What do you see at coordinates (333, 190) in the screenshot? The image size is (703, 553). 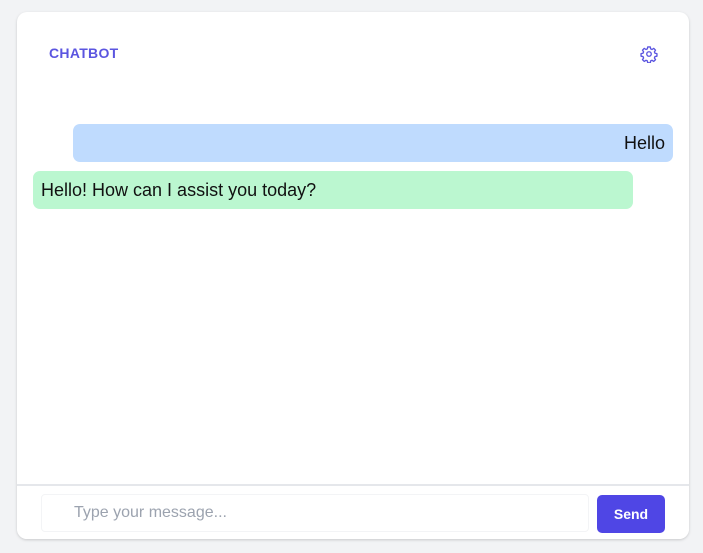 I see `bot-message: Hello! How can I assist you today?` at bounding box center [333, 190].